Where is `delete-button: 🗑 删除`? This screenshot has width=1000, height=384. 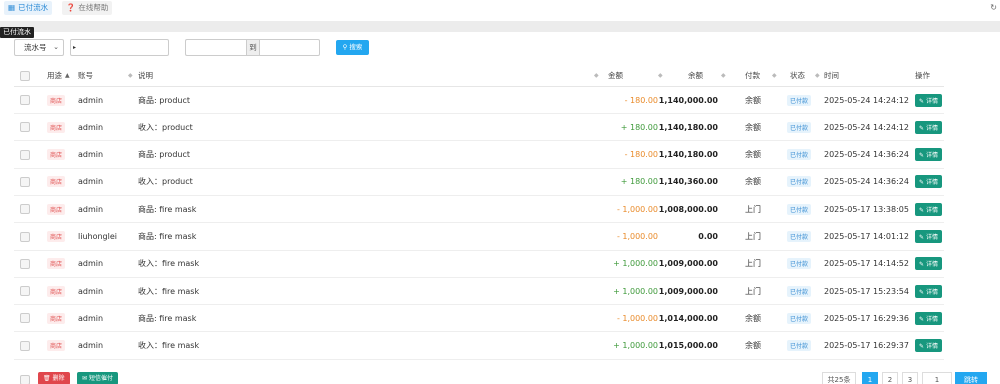 delete-button: 🗑 删除 is located at coordinates (54, 378).